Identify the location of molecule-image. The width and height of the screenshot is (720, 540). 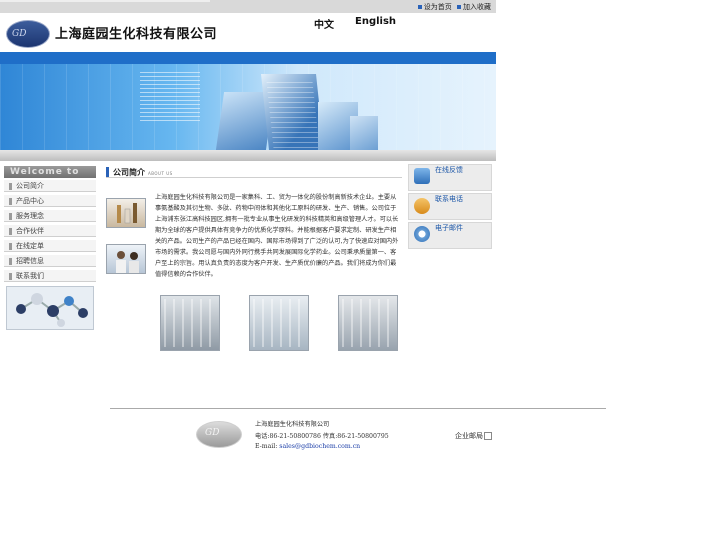
(50, 308).